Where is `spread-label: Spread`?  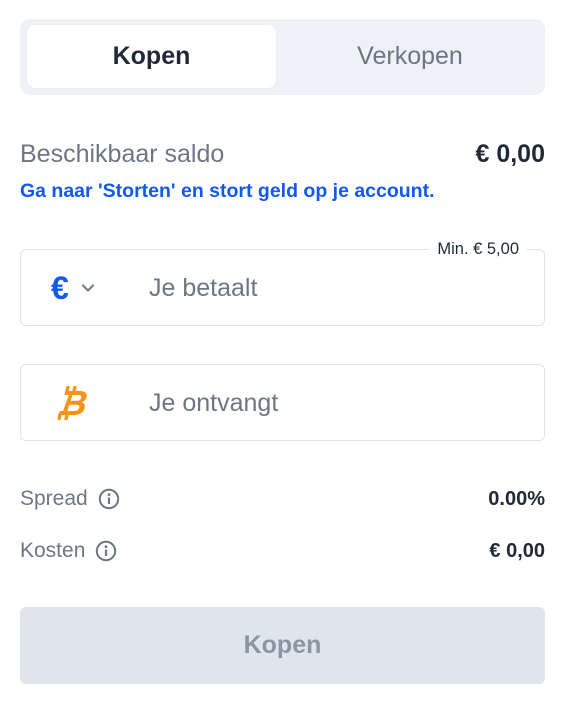 spread-label: Spread is located at coordinates (70, 499).